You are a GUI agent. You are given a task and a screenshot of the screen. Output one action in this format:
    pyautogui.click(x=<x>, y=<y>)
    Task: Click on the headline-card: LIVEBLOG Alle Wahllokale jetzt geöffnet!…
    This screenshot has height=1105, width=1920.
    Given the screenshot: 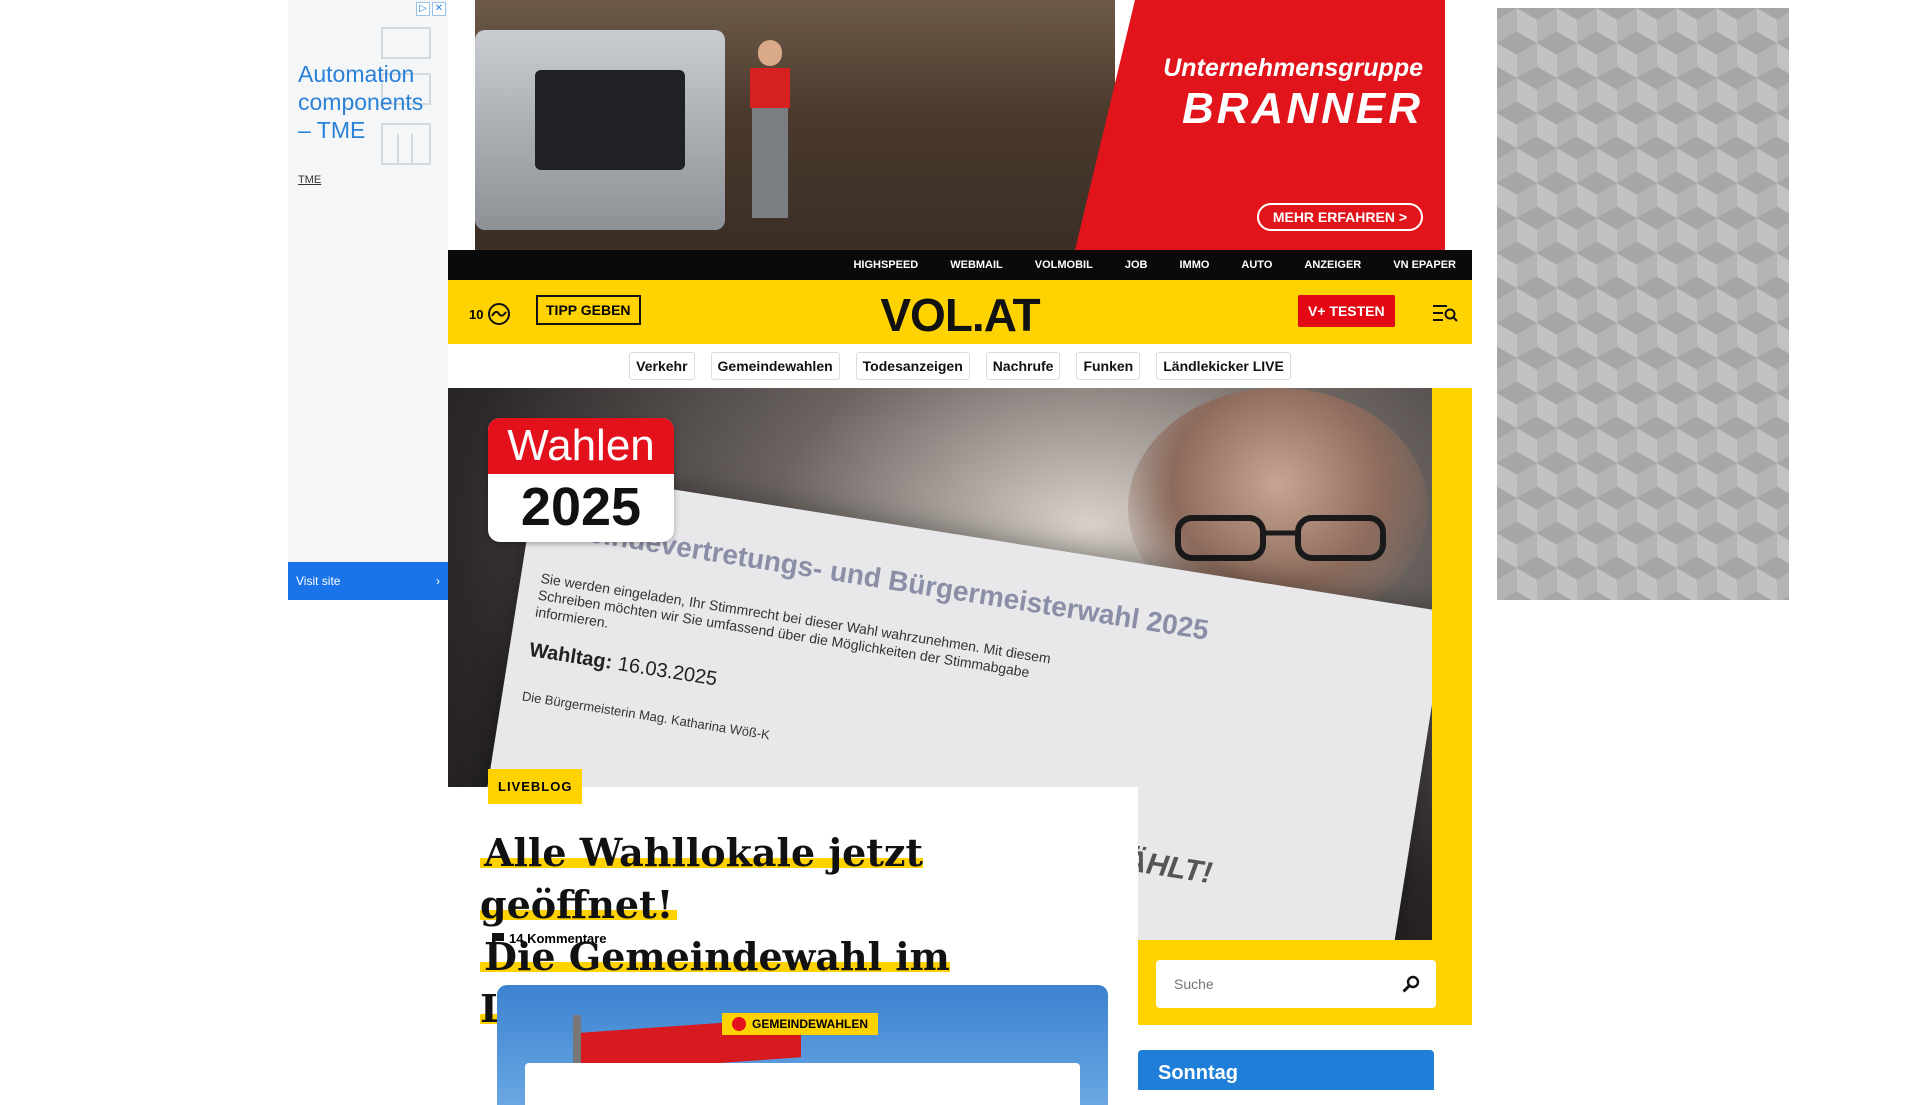 What is the action you would take?
    pyautogui.click(x=793, y=900)
    